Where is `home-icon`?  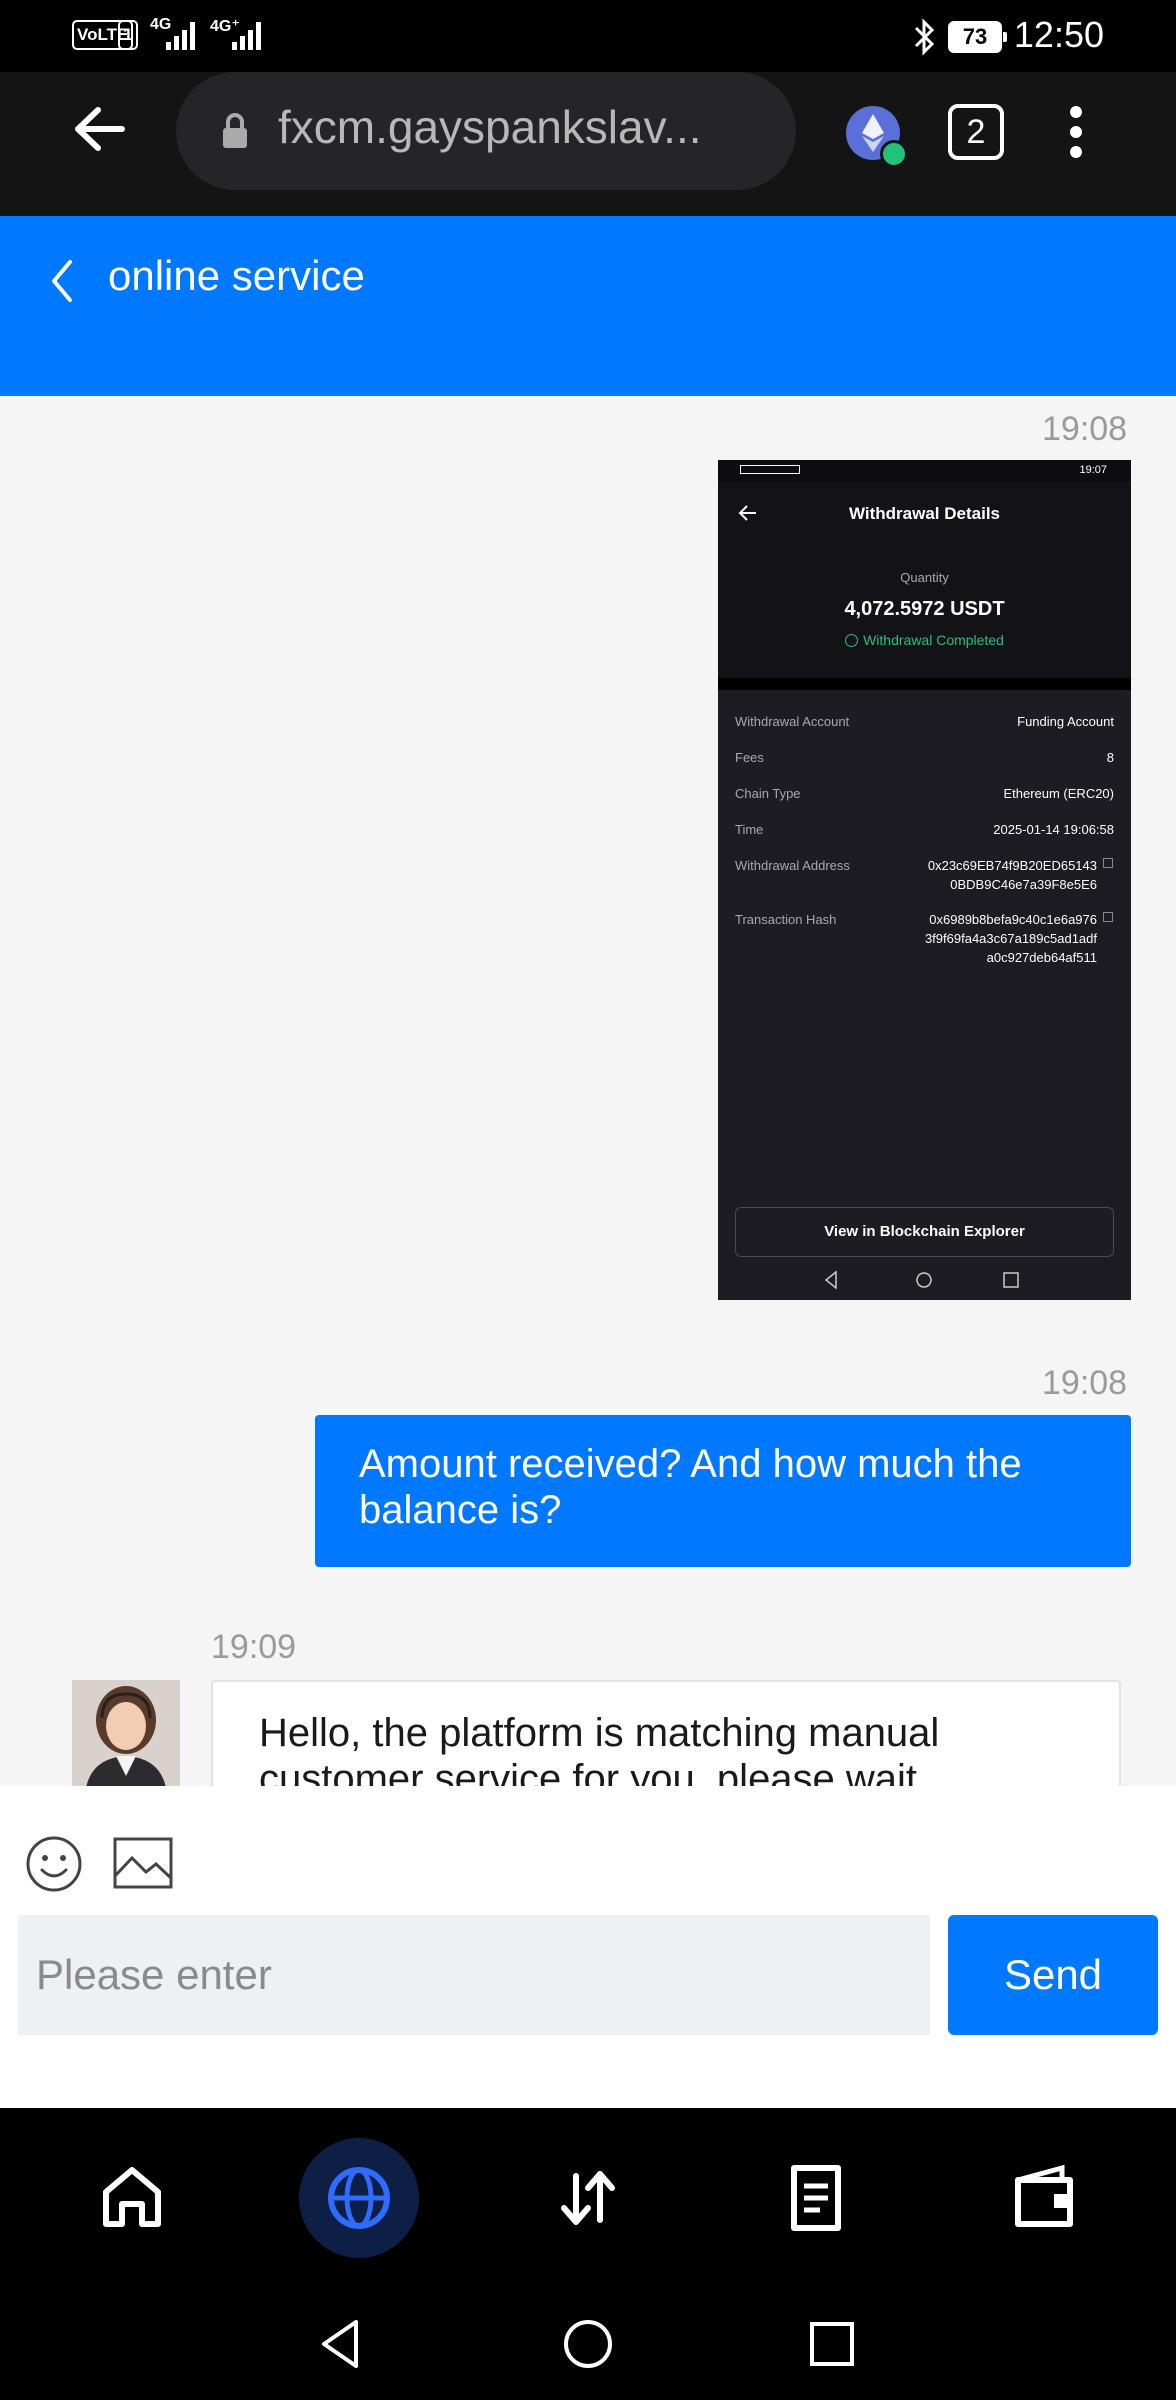
home-icon is located at coordinates (132, 2198).